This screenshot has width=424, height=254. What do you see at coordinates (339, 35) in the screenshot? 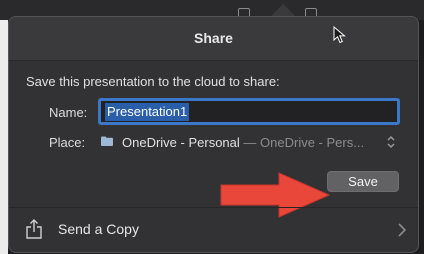
I see `mouse-pointer-icon` at bounding box center [339, 35].